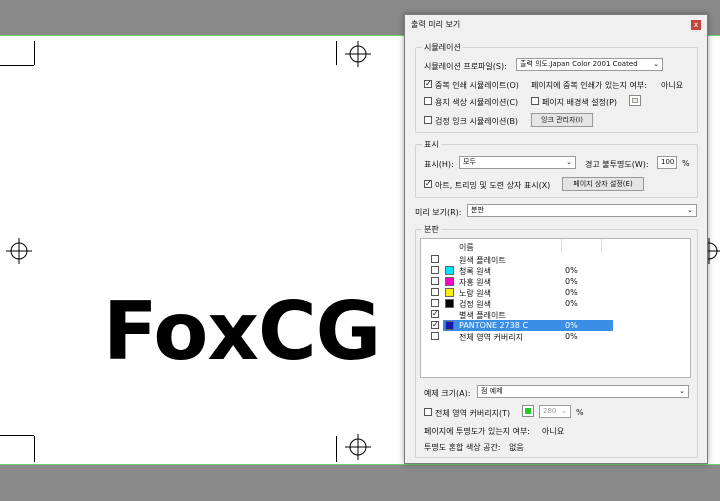  What do you see at coordinates (428, 184) in the screenshot?
I see `art-trim-checkbox: ✓` at bounding box center [428, 184].